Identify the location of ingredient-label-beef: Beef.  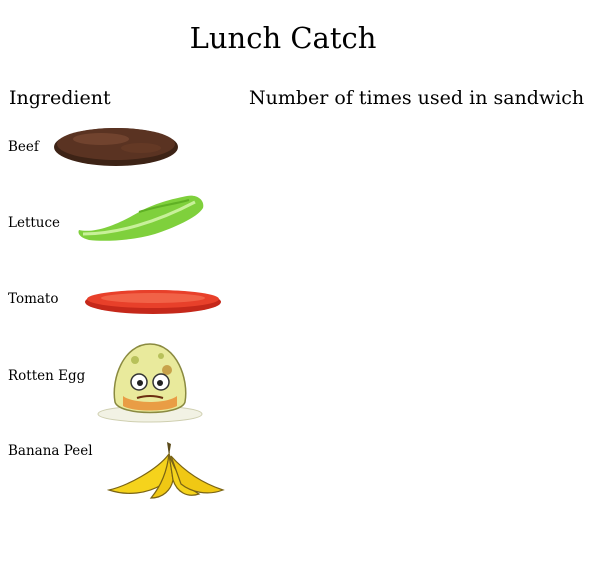
(23, 147).